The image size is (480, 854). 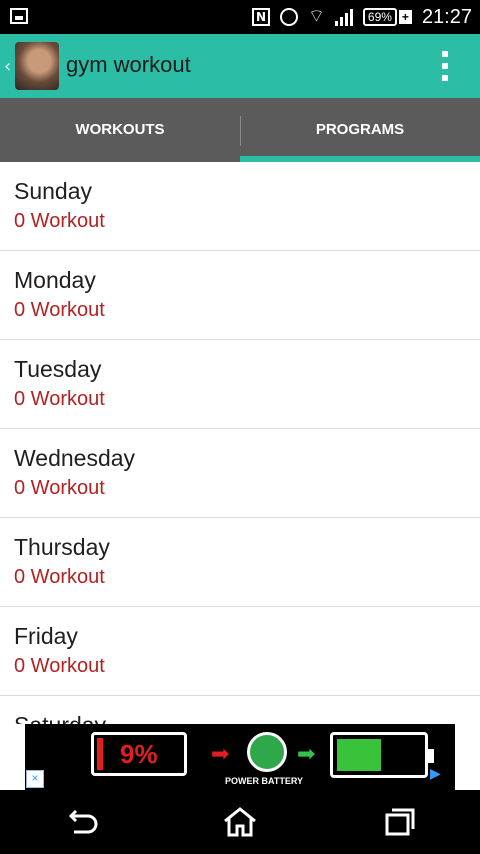 I want to click on day-name: Monday, so click(x=55, y=280).